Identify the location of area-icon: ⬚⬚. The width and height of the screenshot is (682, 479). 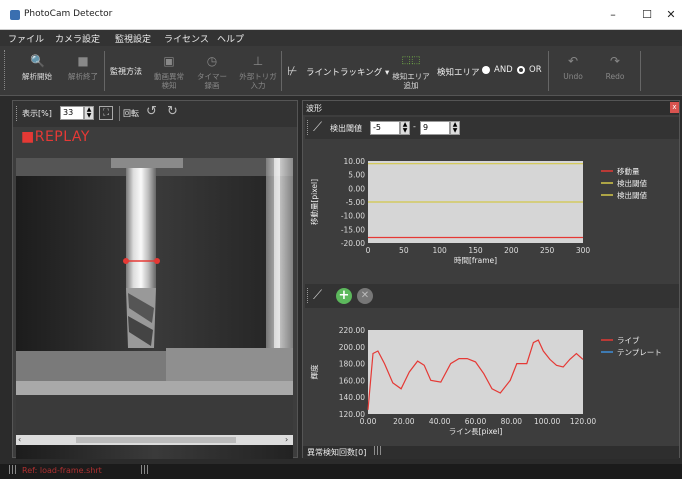
(411, 60).